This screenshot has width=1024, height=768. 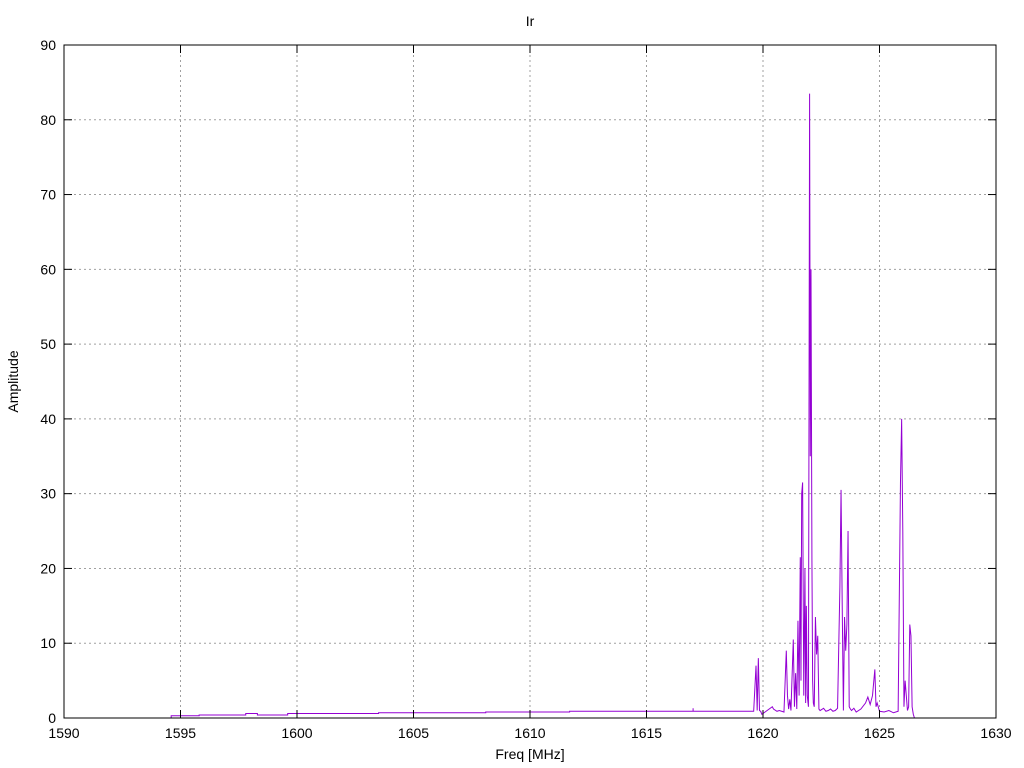 What do you see at coordinates (48, 643) in the screenshot?
I see `y-tick-label: 10` at bounding box center [48, 643].